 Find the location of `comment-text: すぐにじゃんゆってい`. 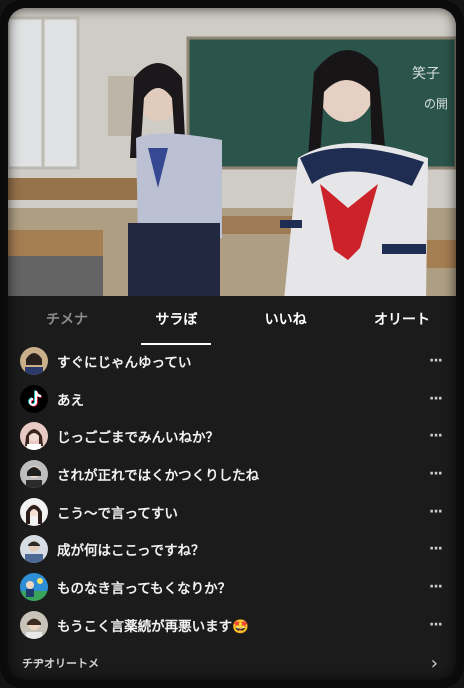

comment-text: すぐにじゃんゆってい is located at coordinates (124, 362).